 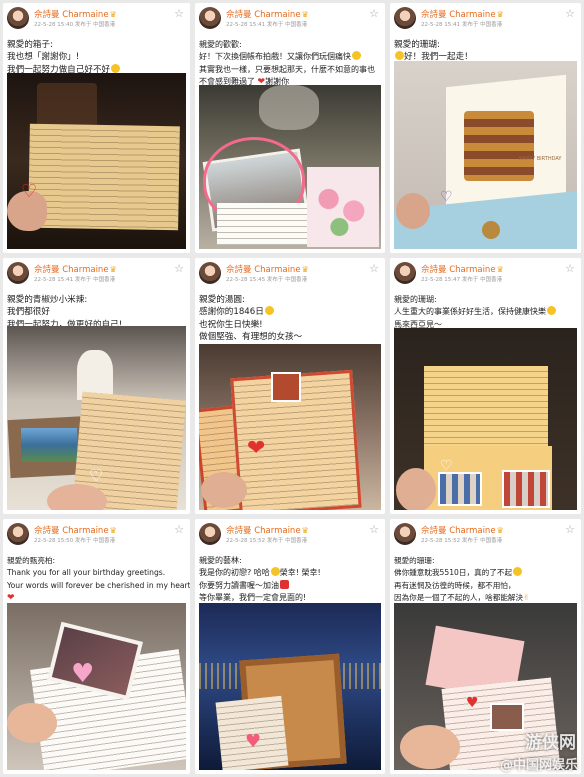 I want to click on flower-card, so click(x=343, y=207).